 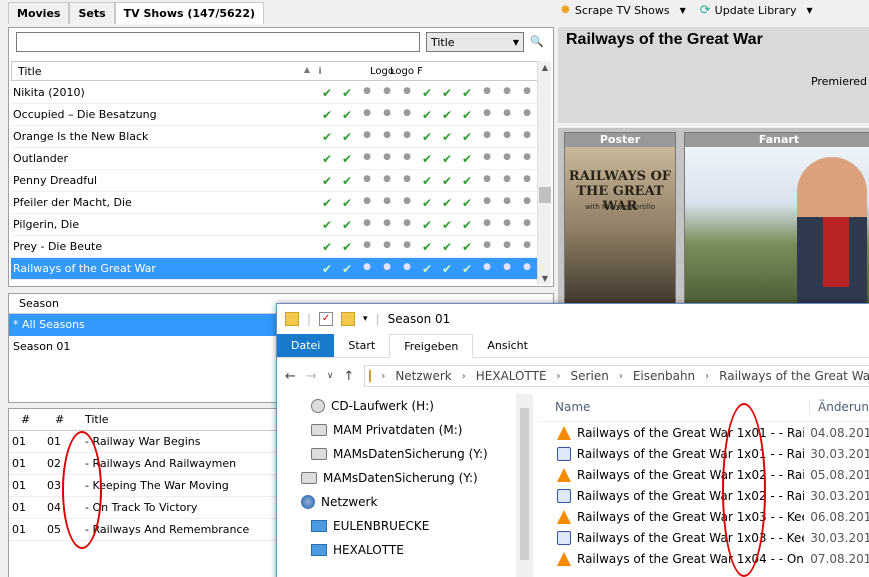 What do you see at coordinates (340, 71) in the screenshot?
I see `disc-icon` at bounding box center [340, 71].